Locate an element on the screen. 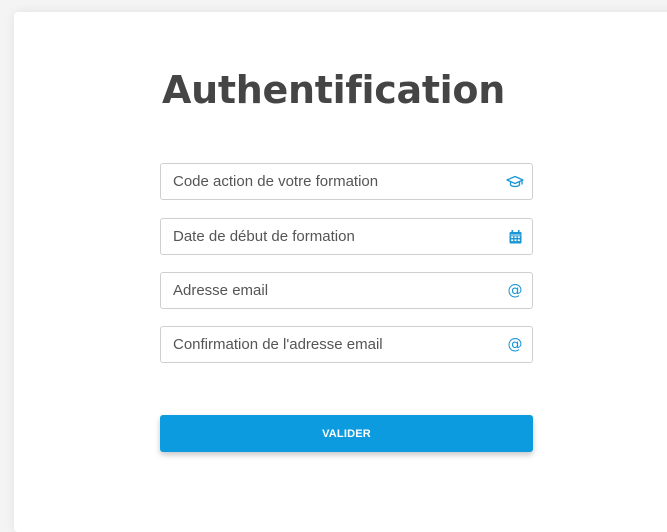  start-date-field is located at coordinates (346, 236).